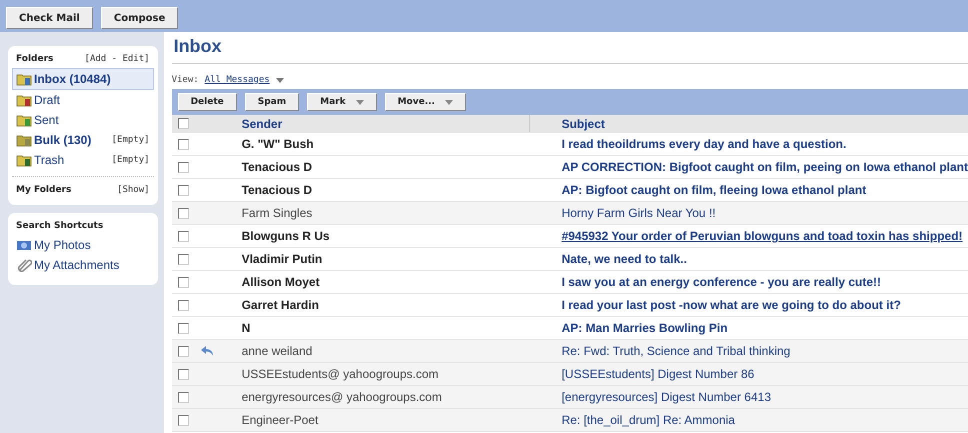 The height and width of the screenshot is (433, 968). What do you see at coordinates (342, 397) in the screenshot?
I see `sender-cell: energyresources@ yahoogroups.com` at bounding box center [342, 397].